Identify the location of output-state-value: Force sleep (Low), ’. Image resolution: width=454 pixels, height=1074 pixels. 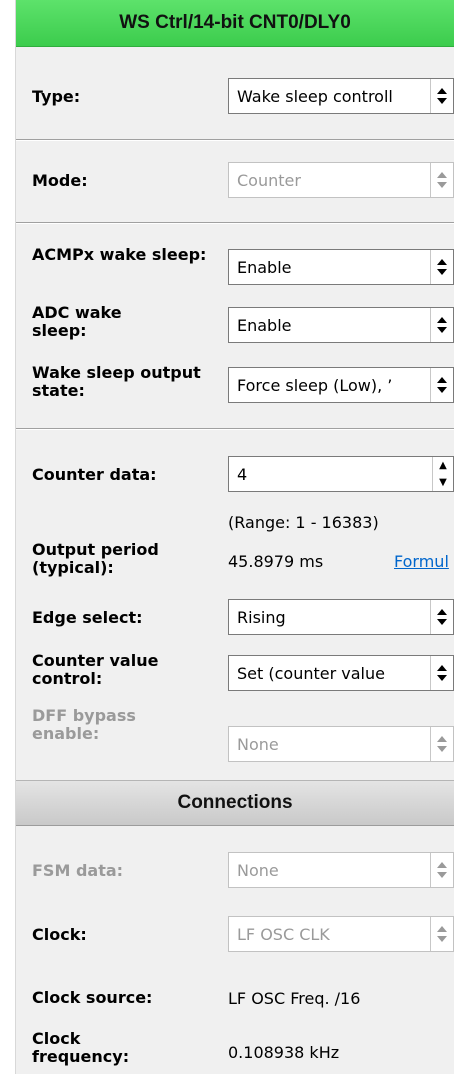
(315, 385).